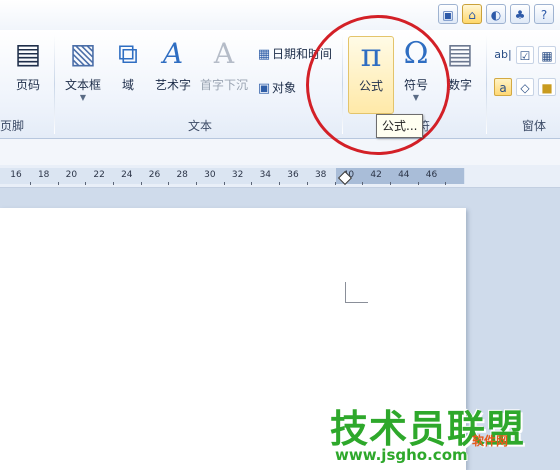 The width and height of the screenshot is (560, 470). What do you see at coordinates (520, 14) in the screenshot?
I see `skin-icon: ♣` at bounding box center [520, 14].